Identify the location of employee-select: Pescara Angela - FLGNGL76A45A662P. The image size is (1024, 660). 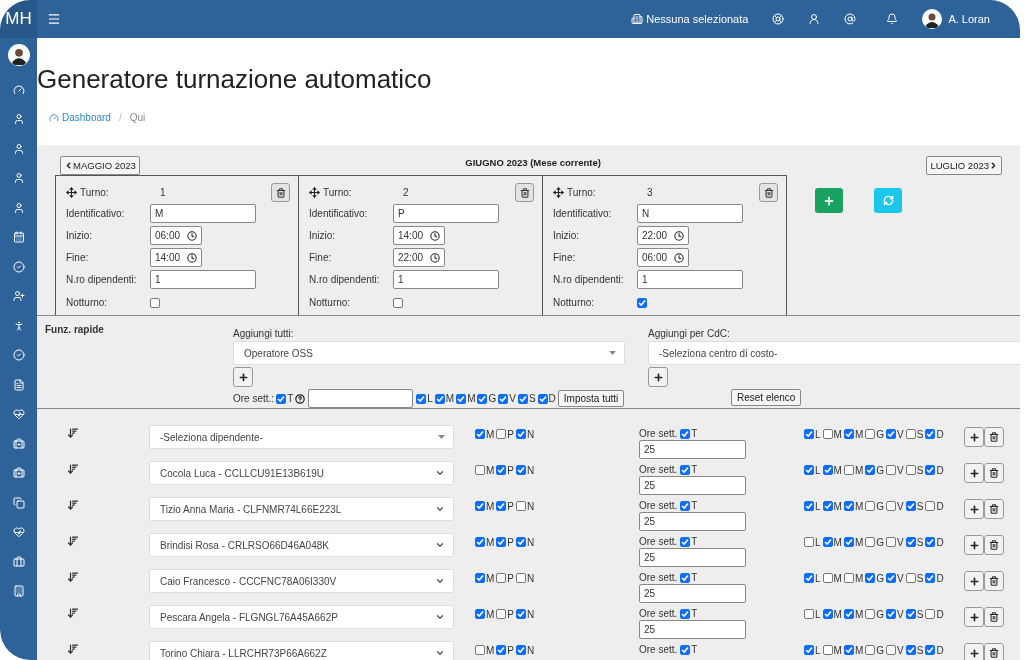
(301, 617).